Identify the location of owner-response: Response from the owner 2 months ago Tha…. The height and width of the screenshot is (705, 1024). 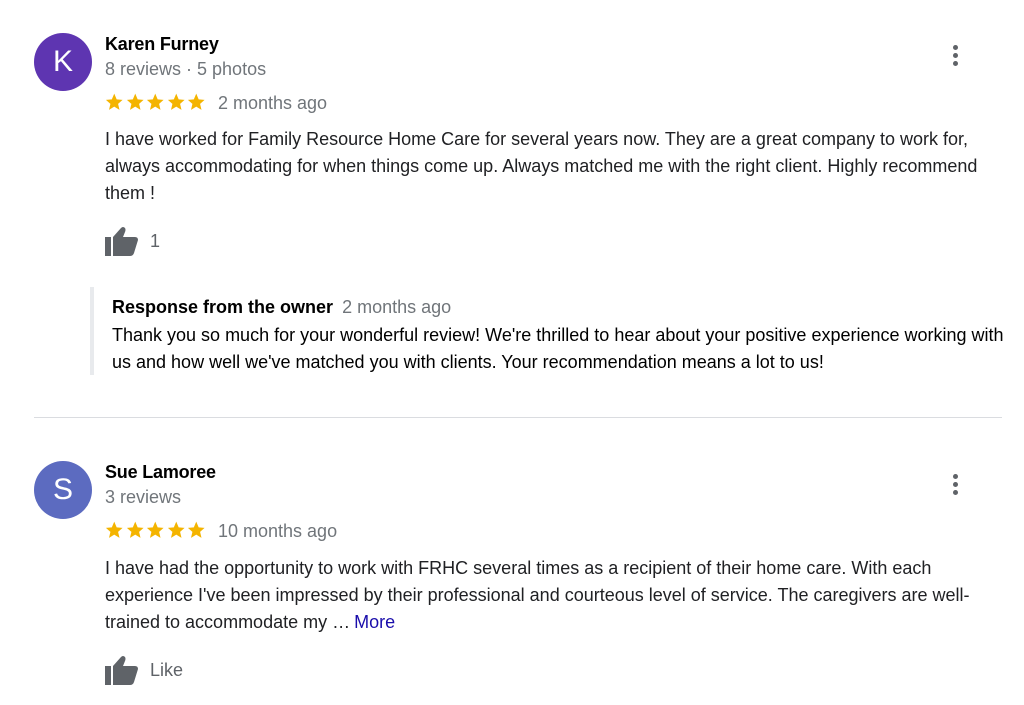
(552, 331).